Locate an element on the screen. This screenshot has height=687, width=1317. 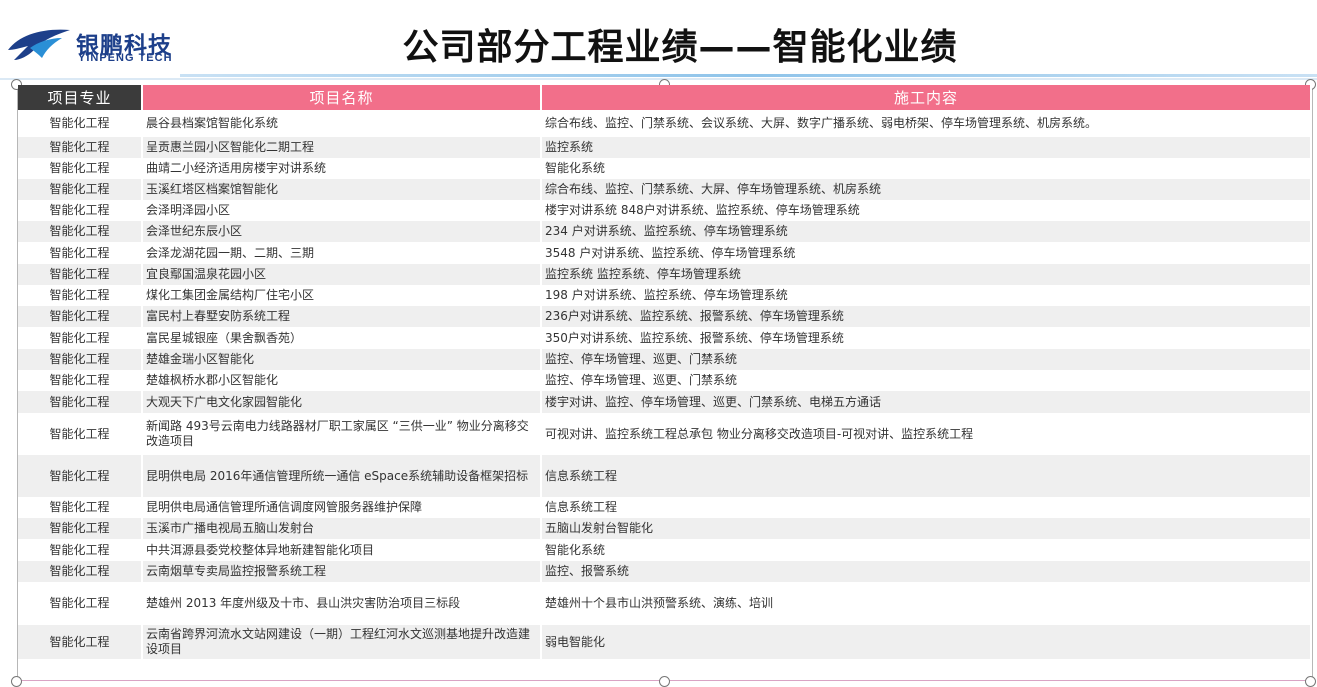
cell-project-name: 晨谷县档案馆智能化系统 is located at coordinates (342, 123).